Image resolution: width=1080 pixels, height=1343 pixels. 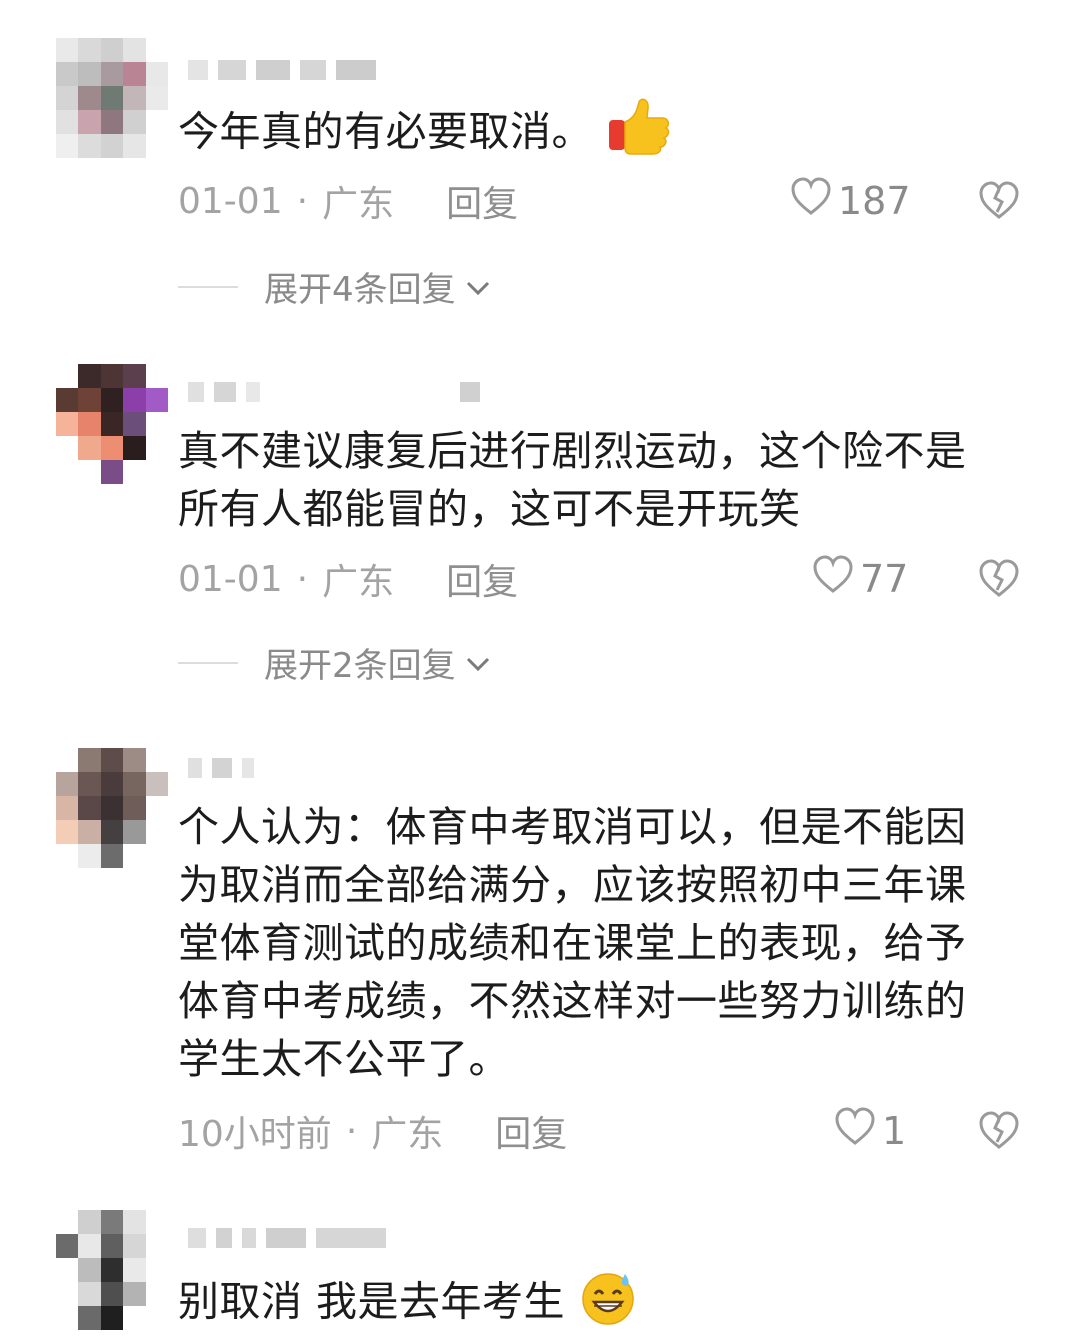 What do you see at coordinates (255, 1134) in the screenshot?
I see `comment-time: 10小时前` at bounding box center [255, 1134].